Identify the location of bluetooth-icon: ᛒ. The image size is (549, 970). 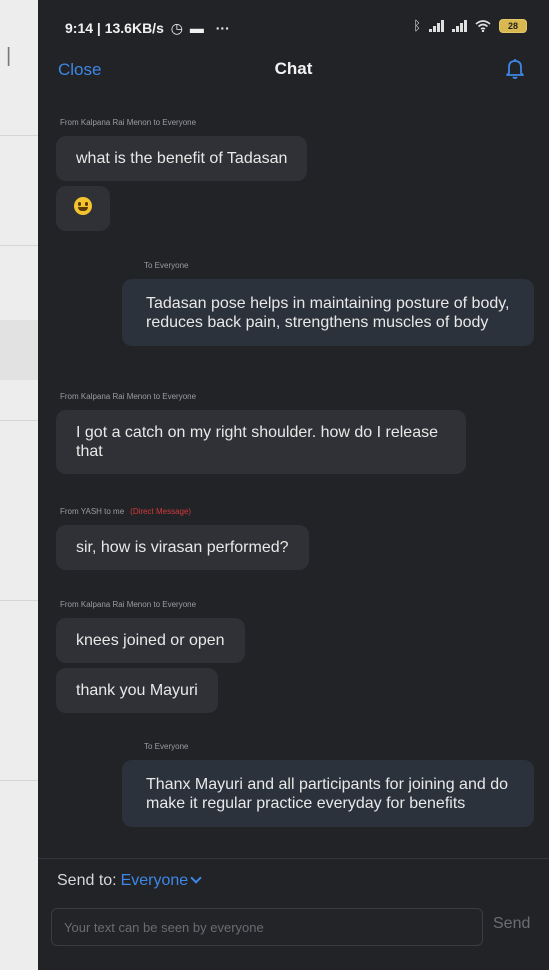
(417, 25).